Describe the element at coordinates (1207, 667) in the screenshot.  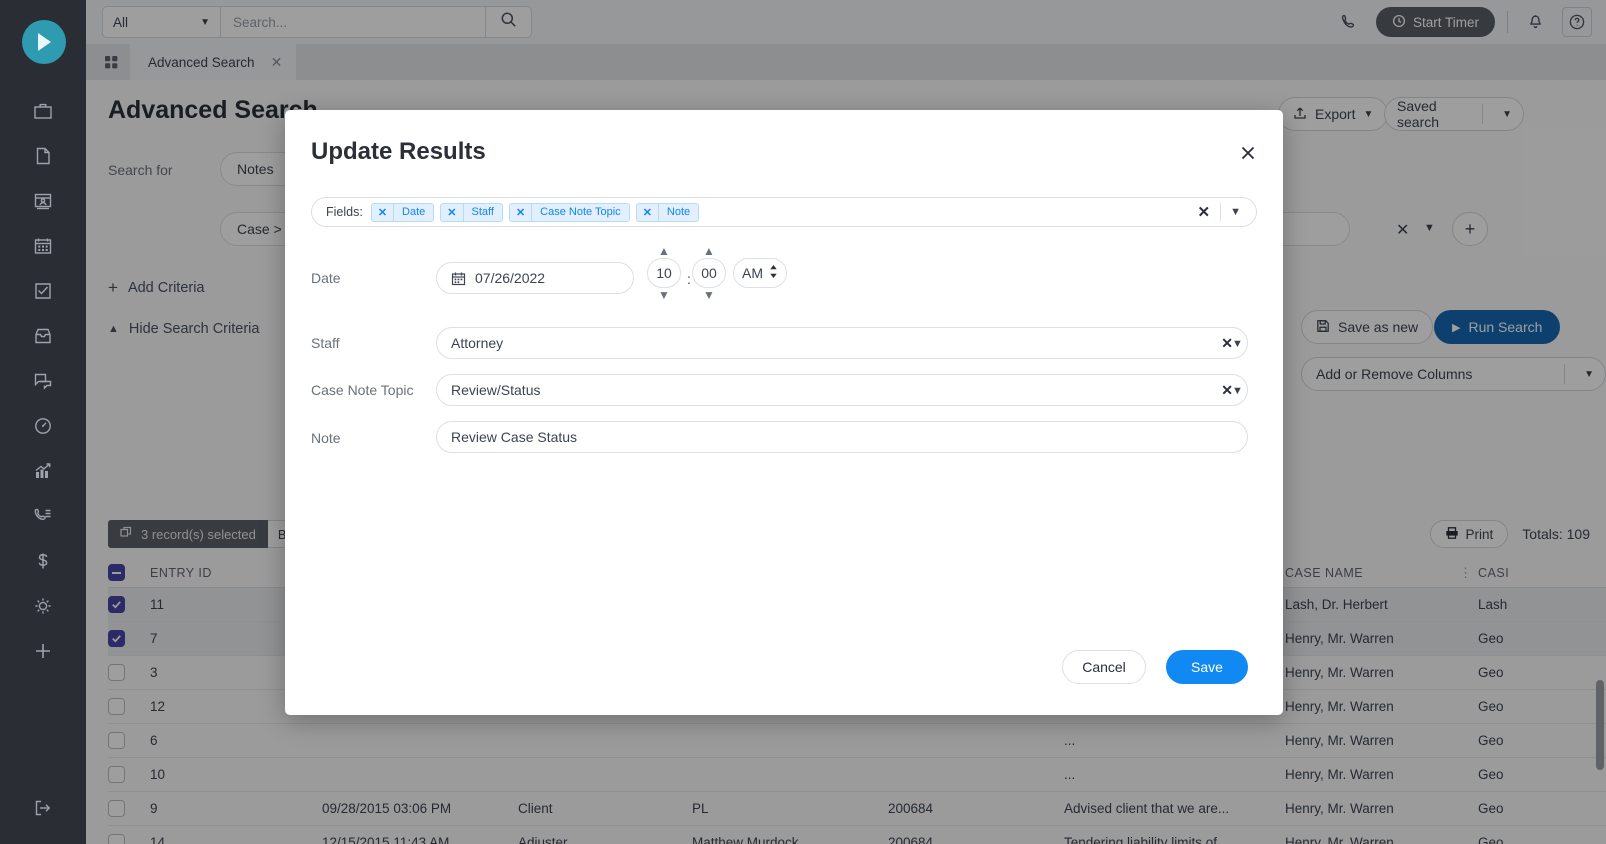
I see `save-button: Save` at that location.